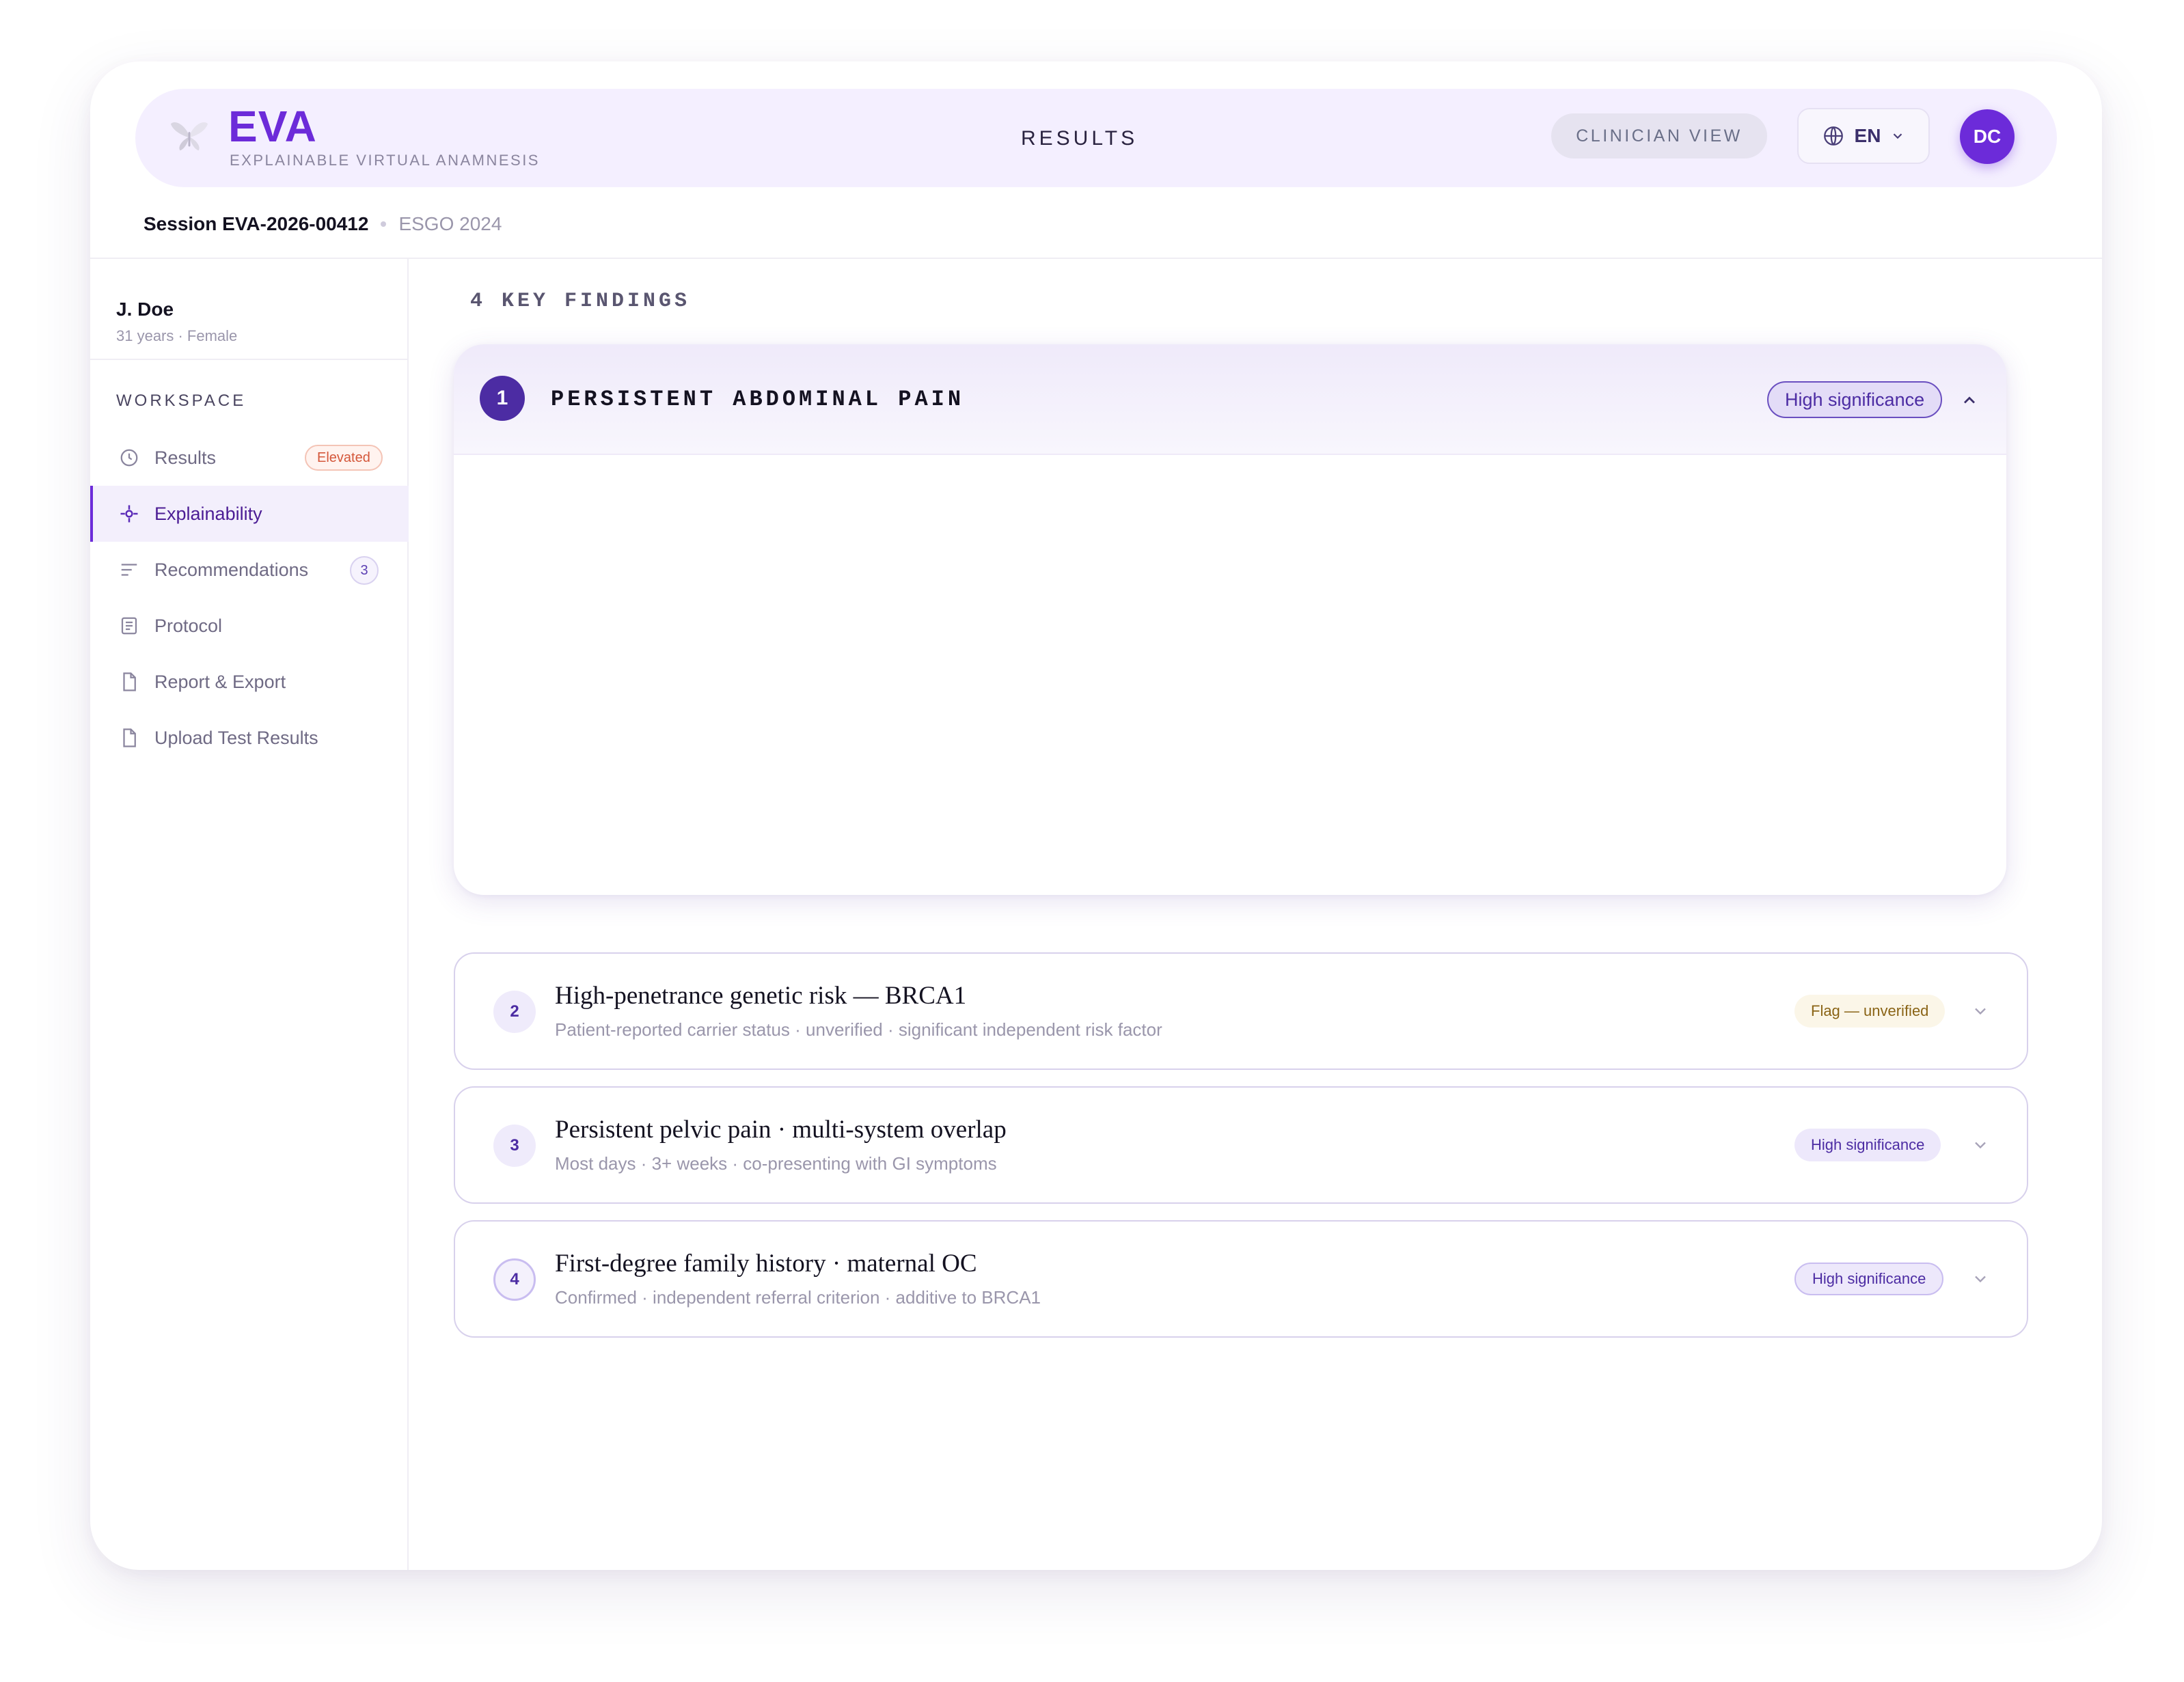 This screenshot has height=1682, width=2184. I want to click on session-info: Session EVA-2026-00412 ESGO 2024, so click(323, 224).